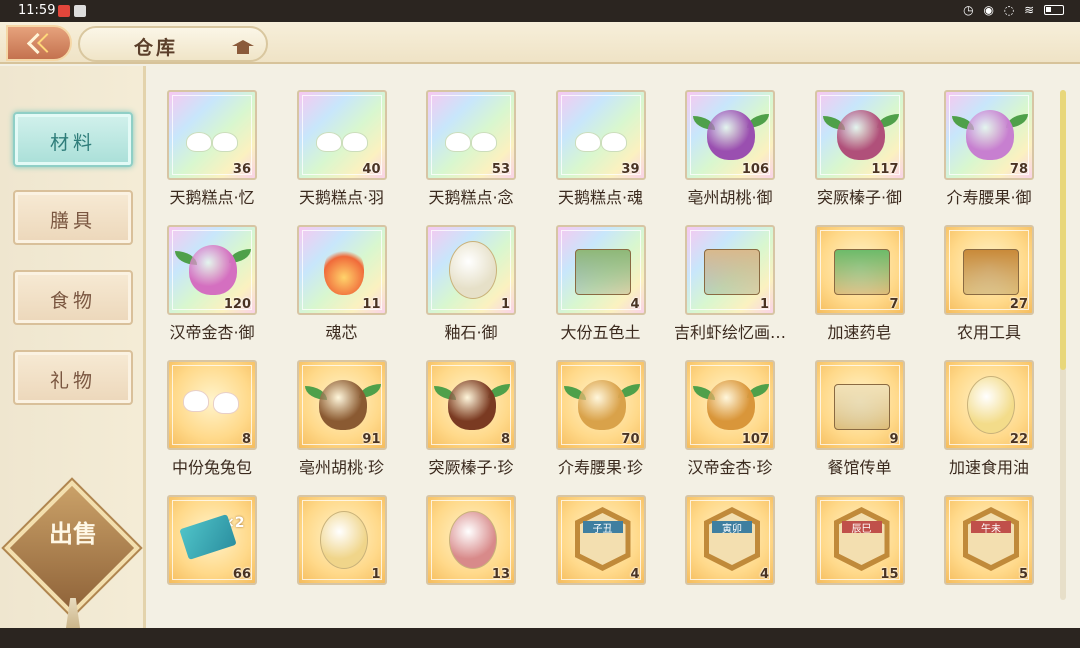 The width and height of the screenshot is (1080, 648). I want to click on item-slot: 39 天鹅糕点·魂, so click(601, 136).